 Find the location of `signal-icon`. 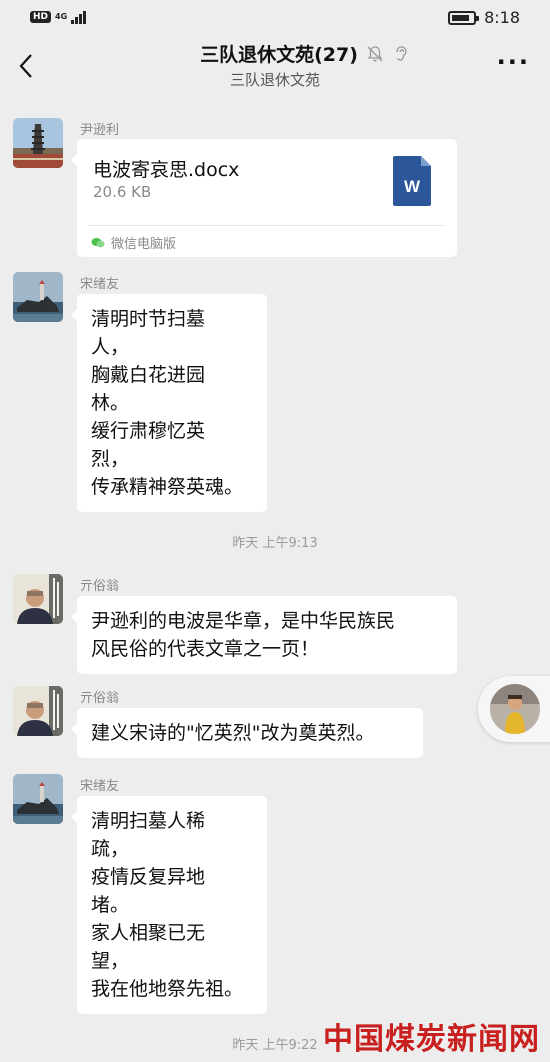

signal-icon is located at coordinates (79, 17).